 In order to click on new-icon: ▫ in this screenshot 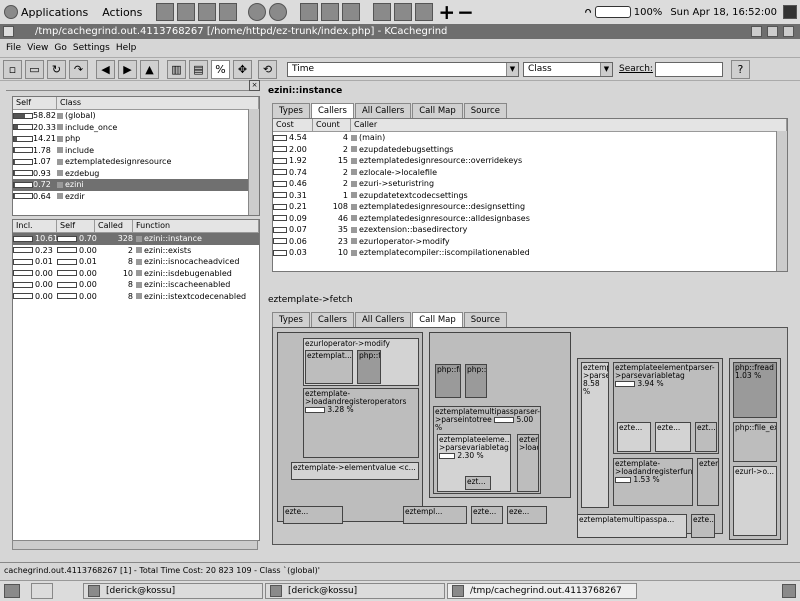, I will do `click(12, 69)`.